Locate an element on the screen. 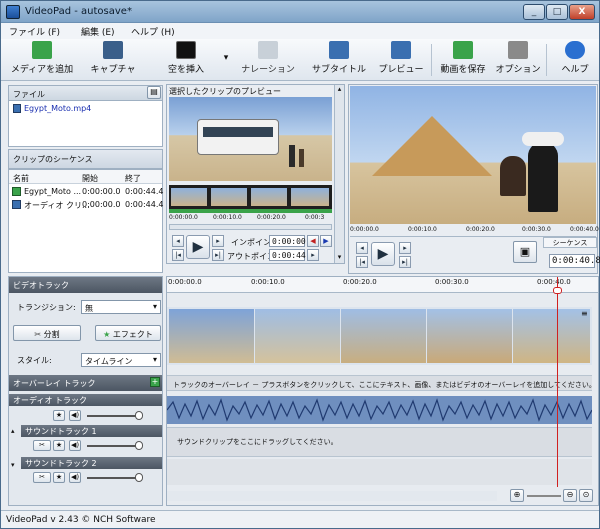  split-button: ✂ 分割 is located at coordinates (47, 333).